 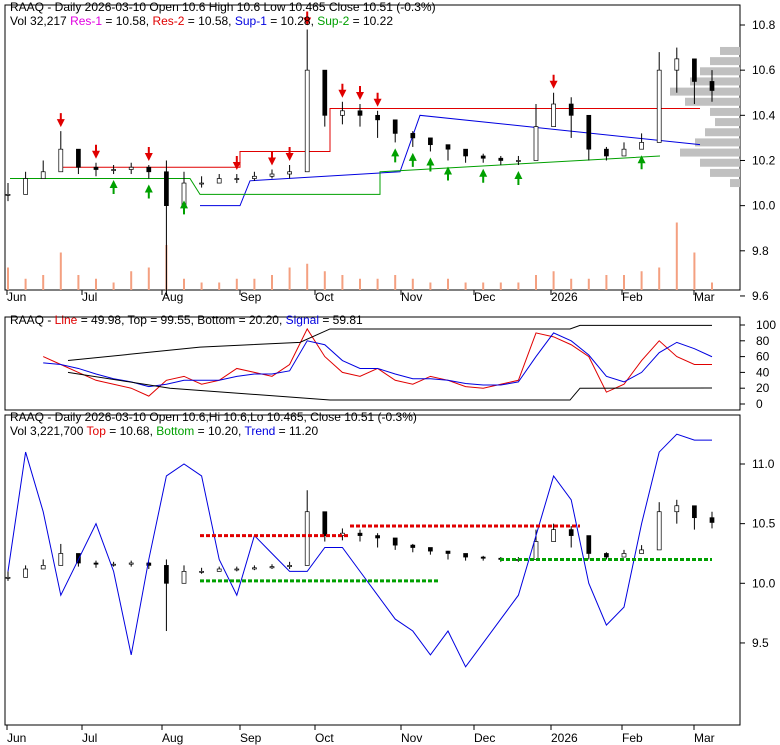 What do you see at coordinates (371, 21) in the screenshot?
I see `sup2-value: = 10.22` at bounding box center [371, 21].